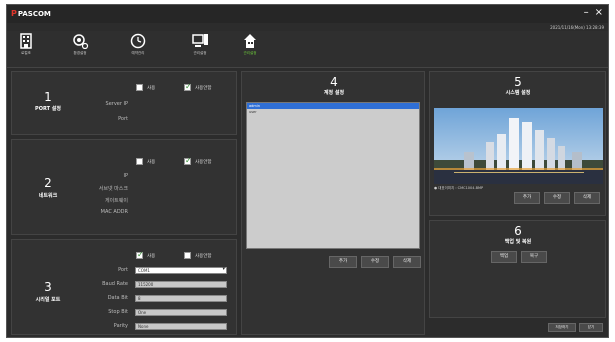 This screenshot has width=615, height=342. I want to click on panel-title: 시스템 설정, so click(518, 93).